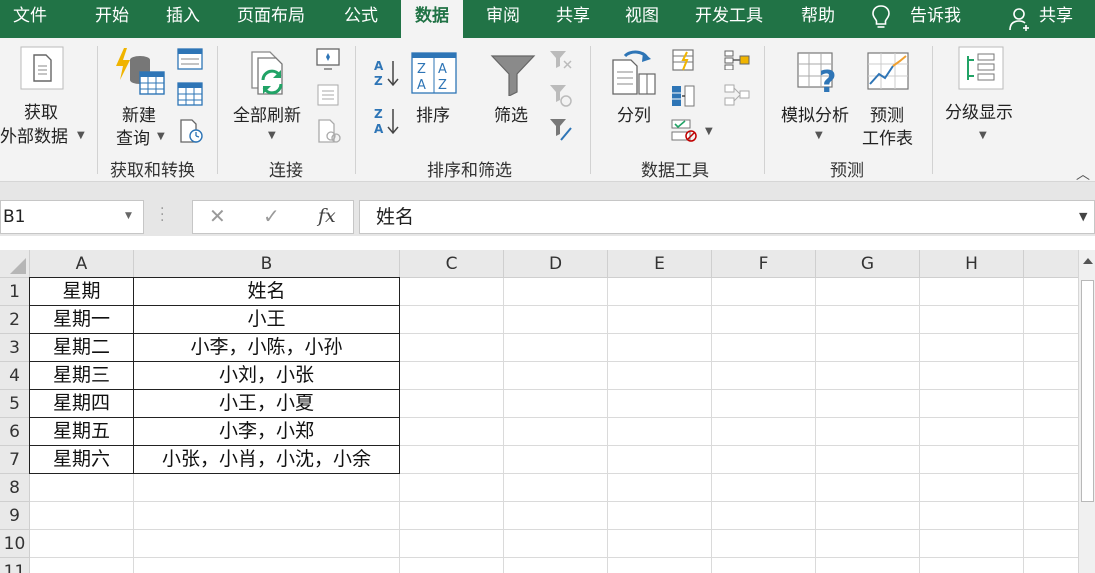 Image resolution: width=1095 pixels, height=573 pixels. Describe the element at coordinates (452, 488) in the screenshot. I see `cell-c8` at that location.